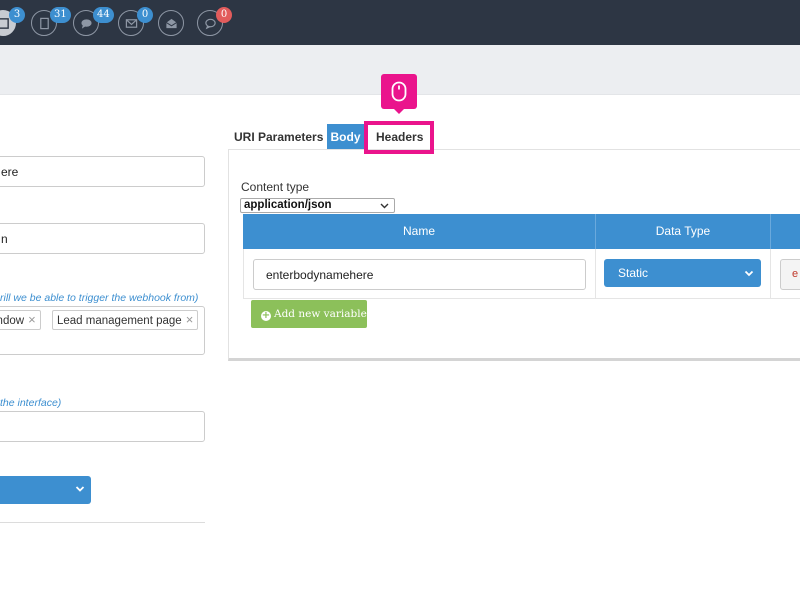 The height and width of the screenshot is (600, 800). Describe the element at coordinates (102, 238) in the screenshot. I see `webhook-slug-field: n` at that location.